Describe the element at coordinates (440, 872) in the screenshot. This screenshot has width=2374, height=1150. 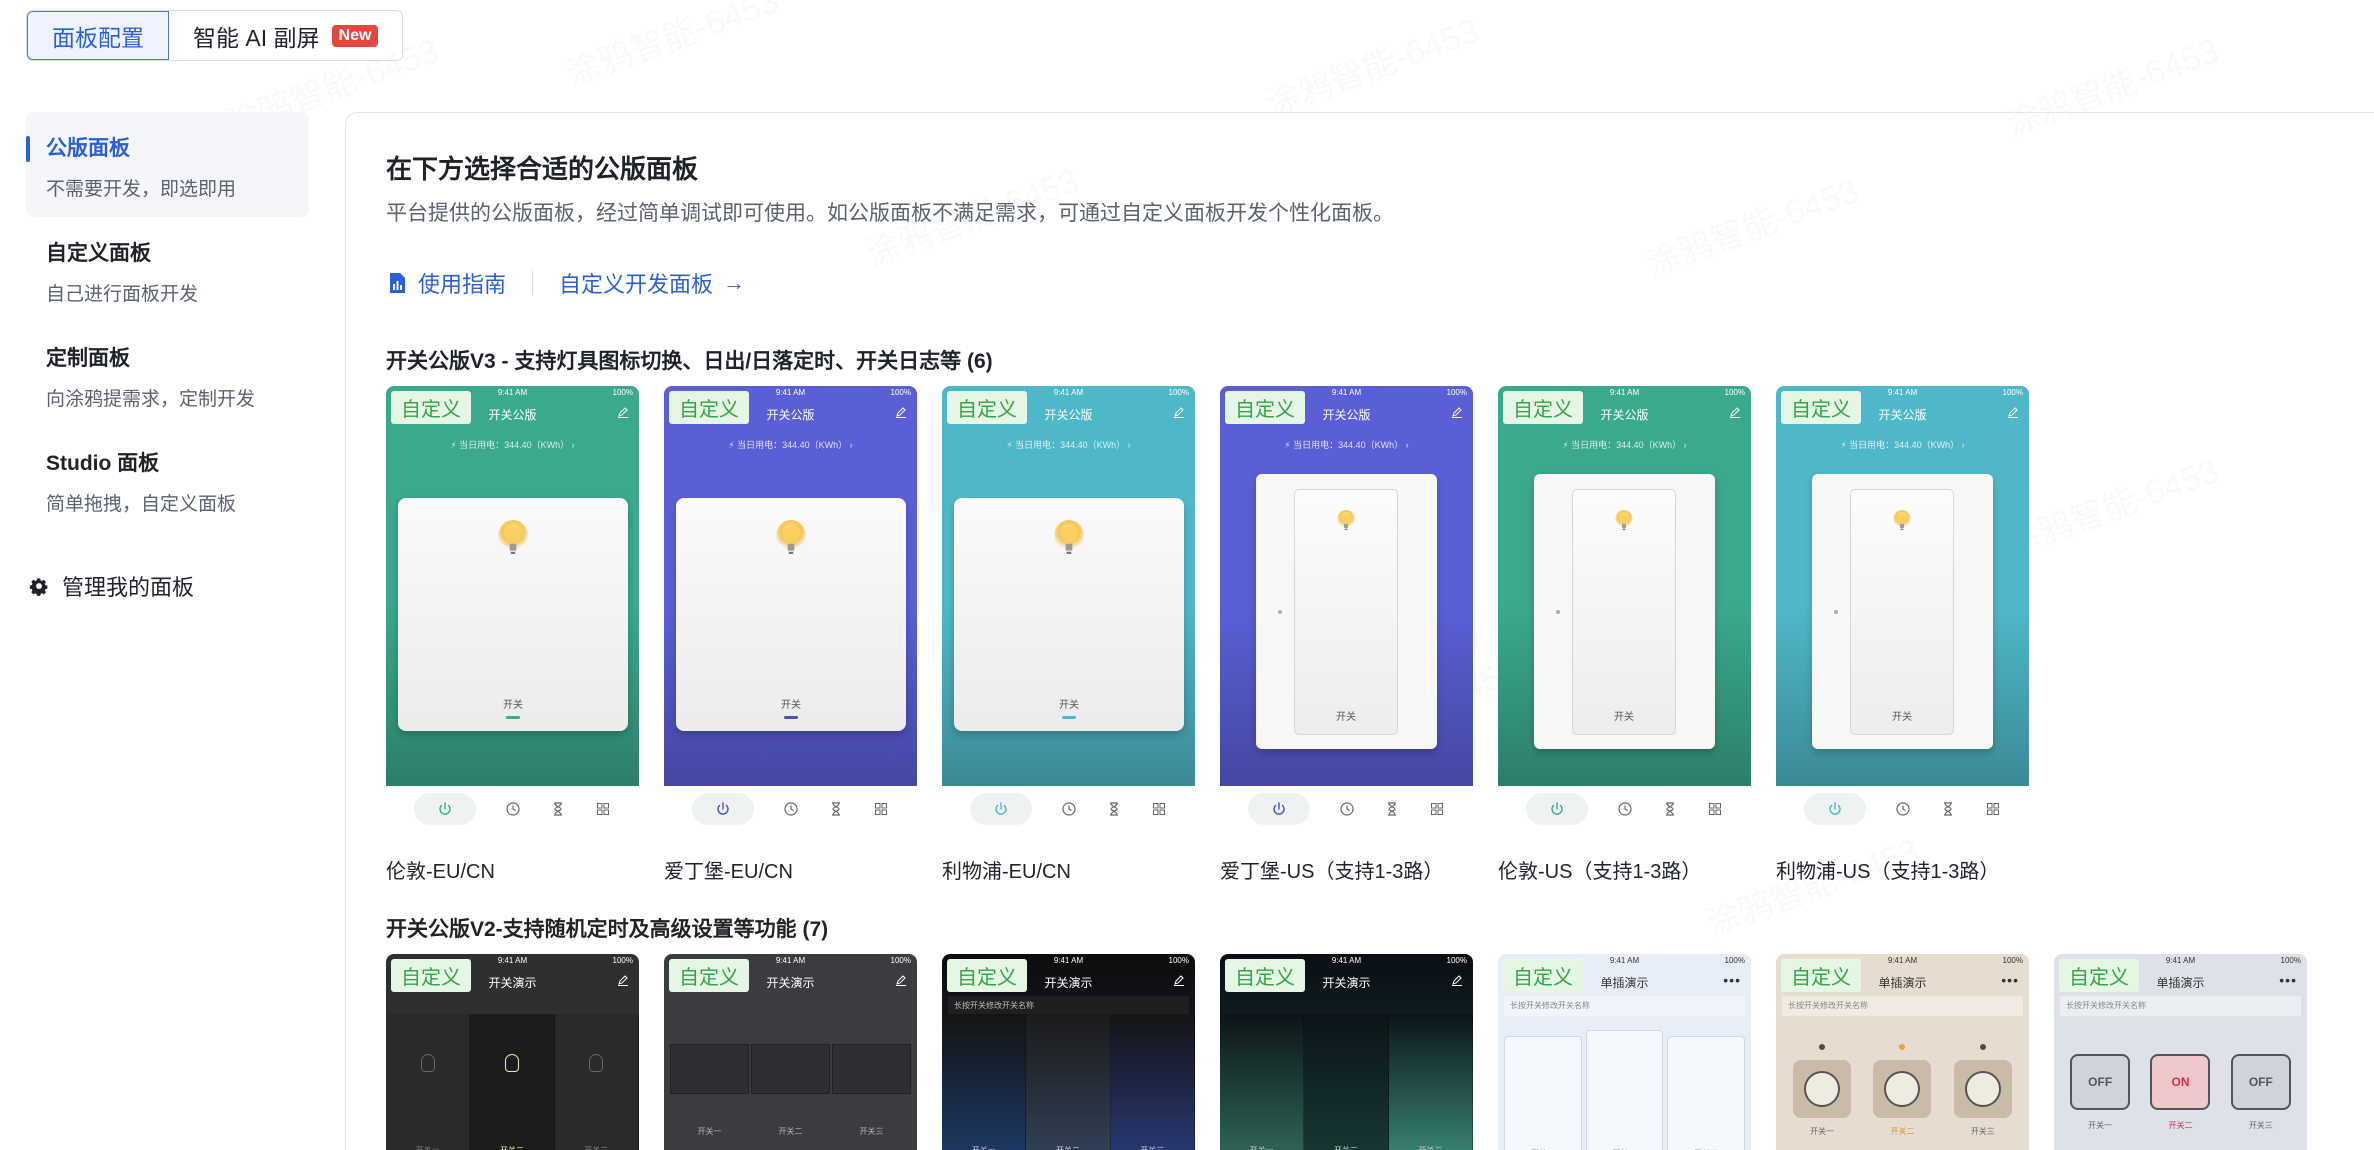
I see `panel-card-name: 伦敦-EU/CN` at that location.